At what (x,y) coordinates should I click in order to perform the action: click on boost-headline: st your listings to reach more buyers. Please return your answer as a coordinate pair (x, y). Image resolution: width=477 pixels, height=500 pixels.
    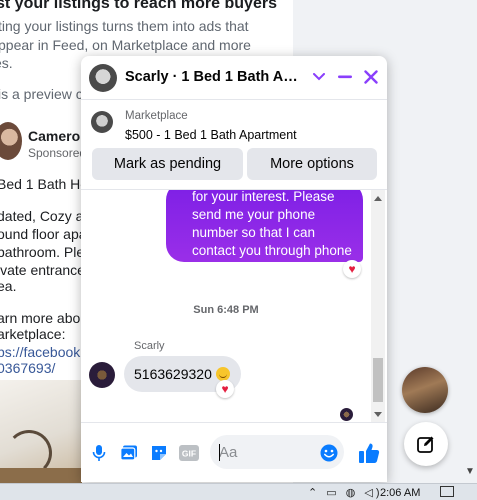
    Looking at the image, I should click on (138, 6).